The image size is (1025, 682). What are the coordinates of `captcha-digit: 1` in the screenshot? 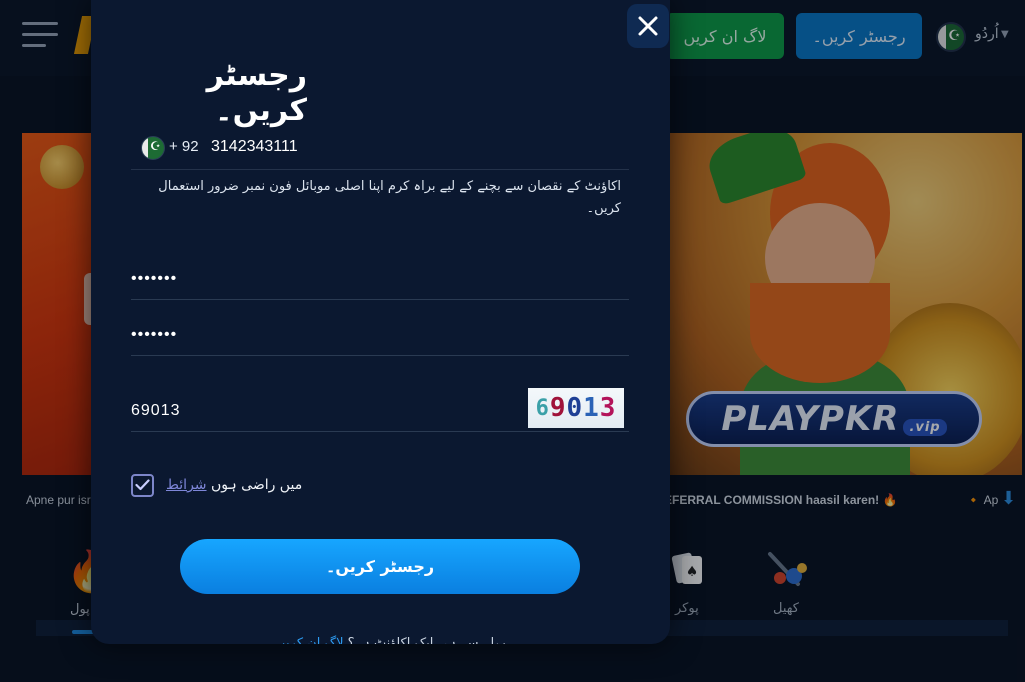 It's located at (591, 408).